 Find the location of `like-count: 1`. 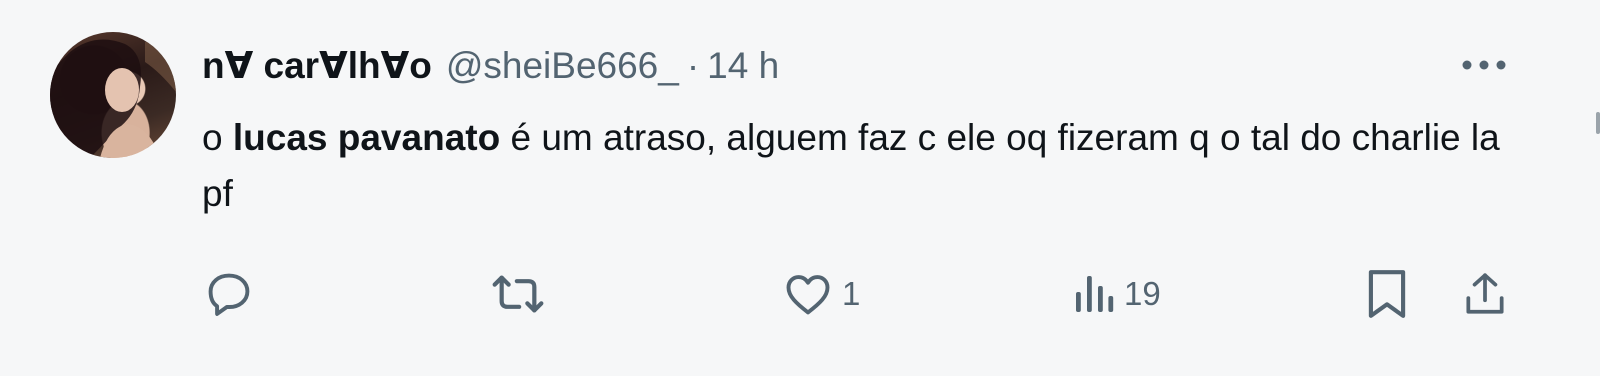

like-count: 1 is located at coordinates (851, 293).